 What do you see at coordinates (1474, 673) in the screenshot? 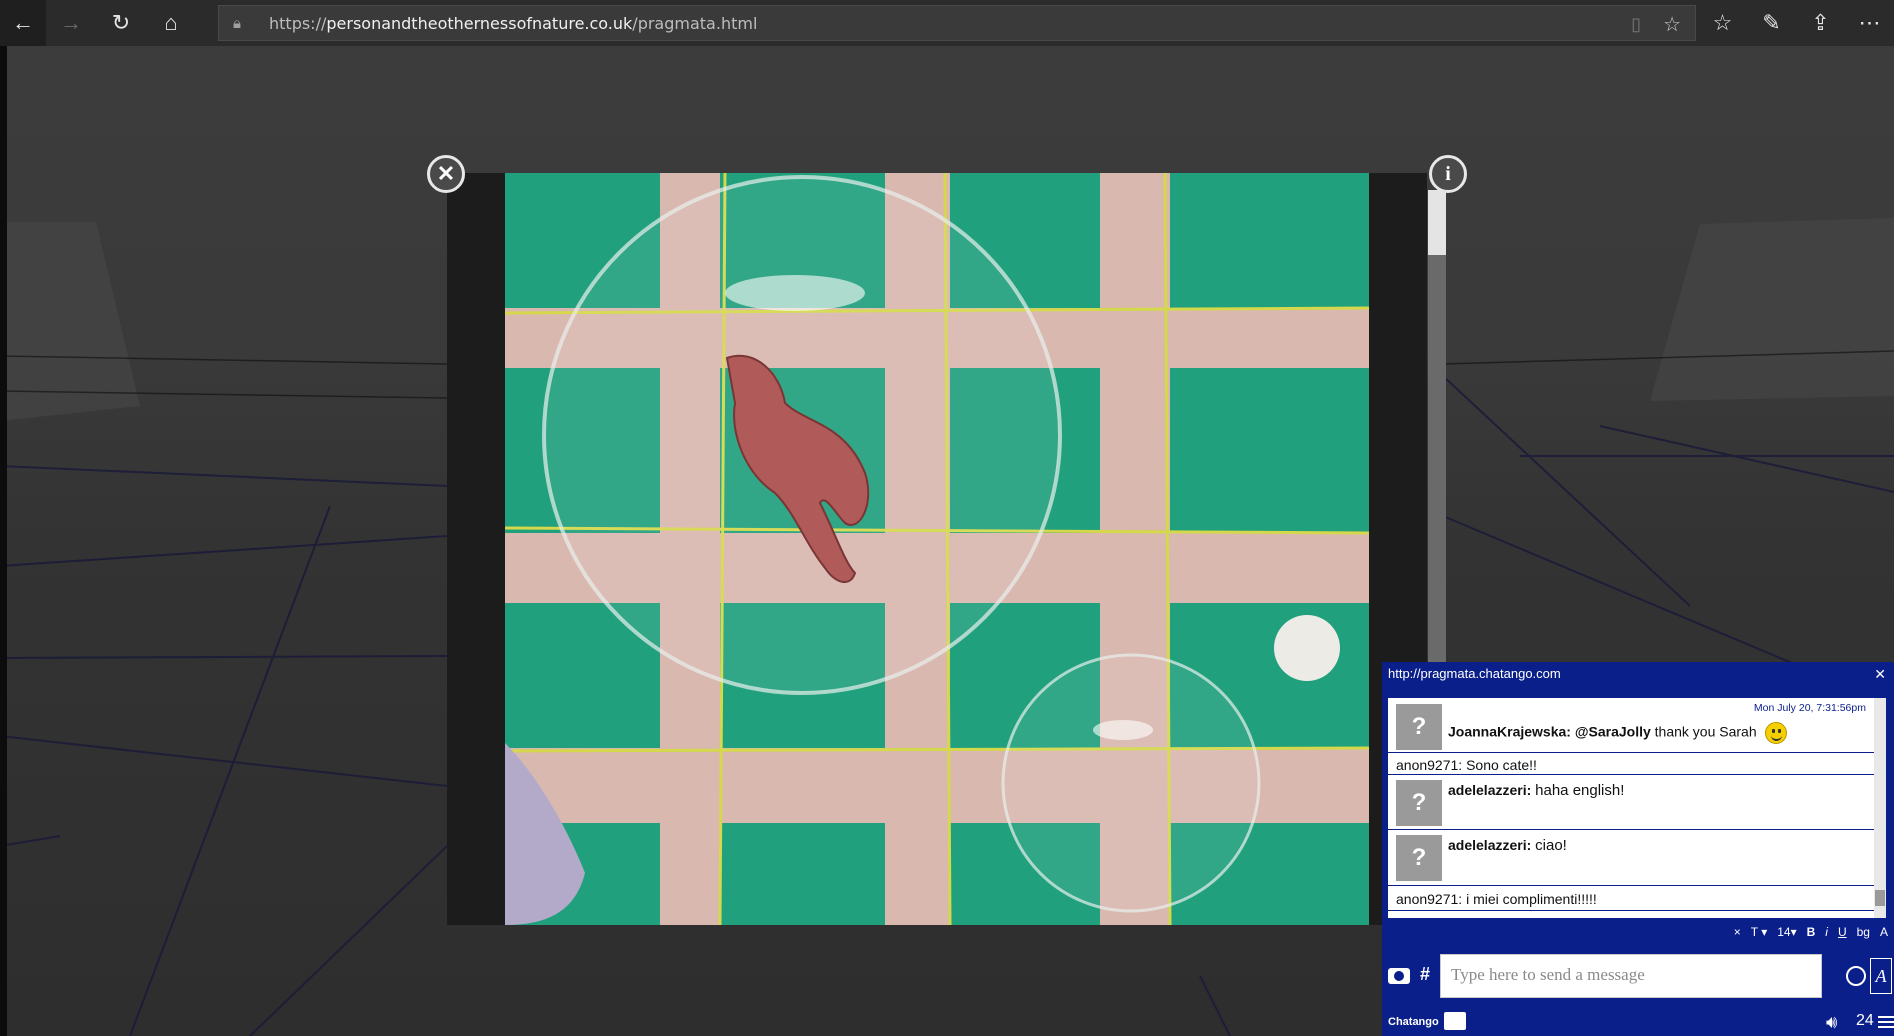
I see `chat-url: http://pragmata.chatango.com` at bounding box center [1474, 673].